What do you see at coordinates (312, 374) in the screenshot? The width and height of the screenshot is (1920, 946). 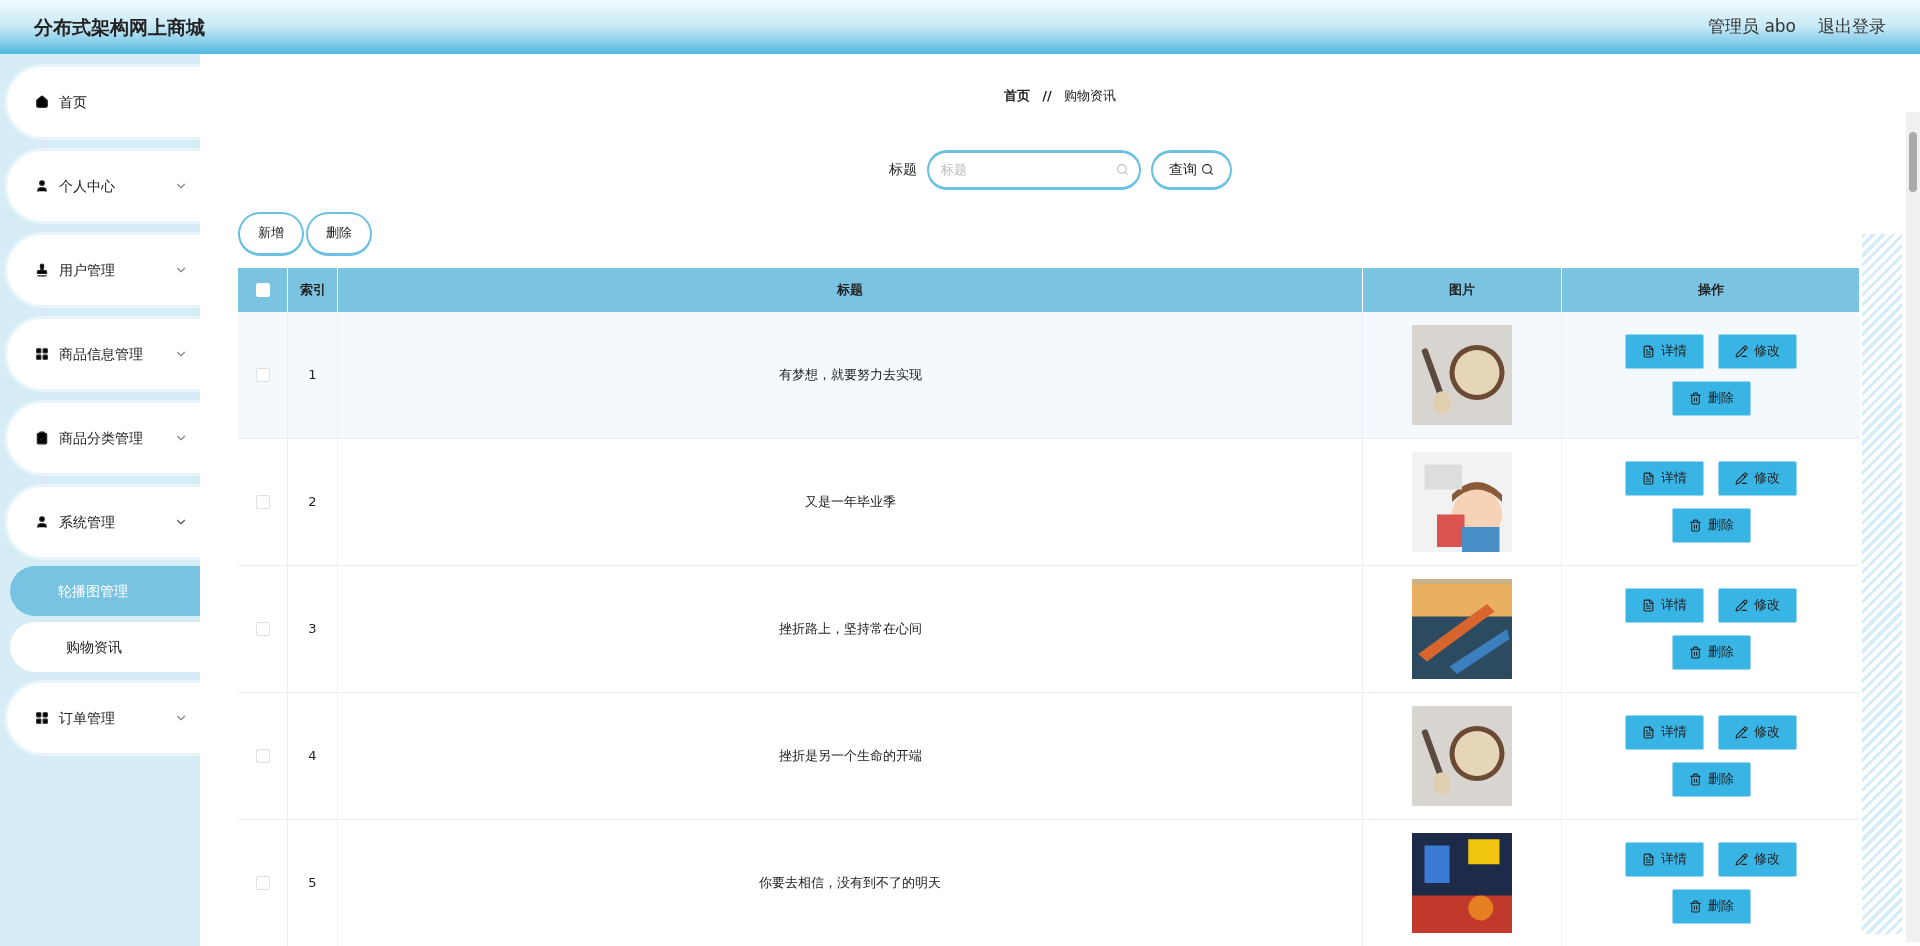 I see `index-cell-text: 1` at bounding box center [312, 374].